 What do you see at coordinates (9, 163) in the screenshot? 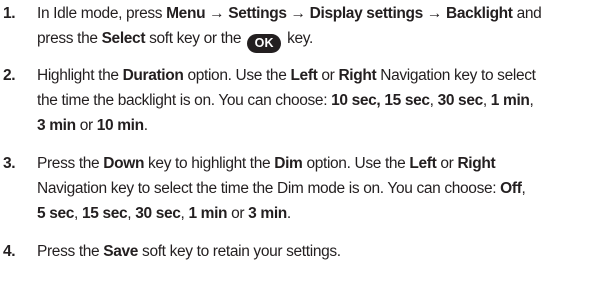
I see `step-number: 3.` at bounding box center [9, 163].